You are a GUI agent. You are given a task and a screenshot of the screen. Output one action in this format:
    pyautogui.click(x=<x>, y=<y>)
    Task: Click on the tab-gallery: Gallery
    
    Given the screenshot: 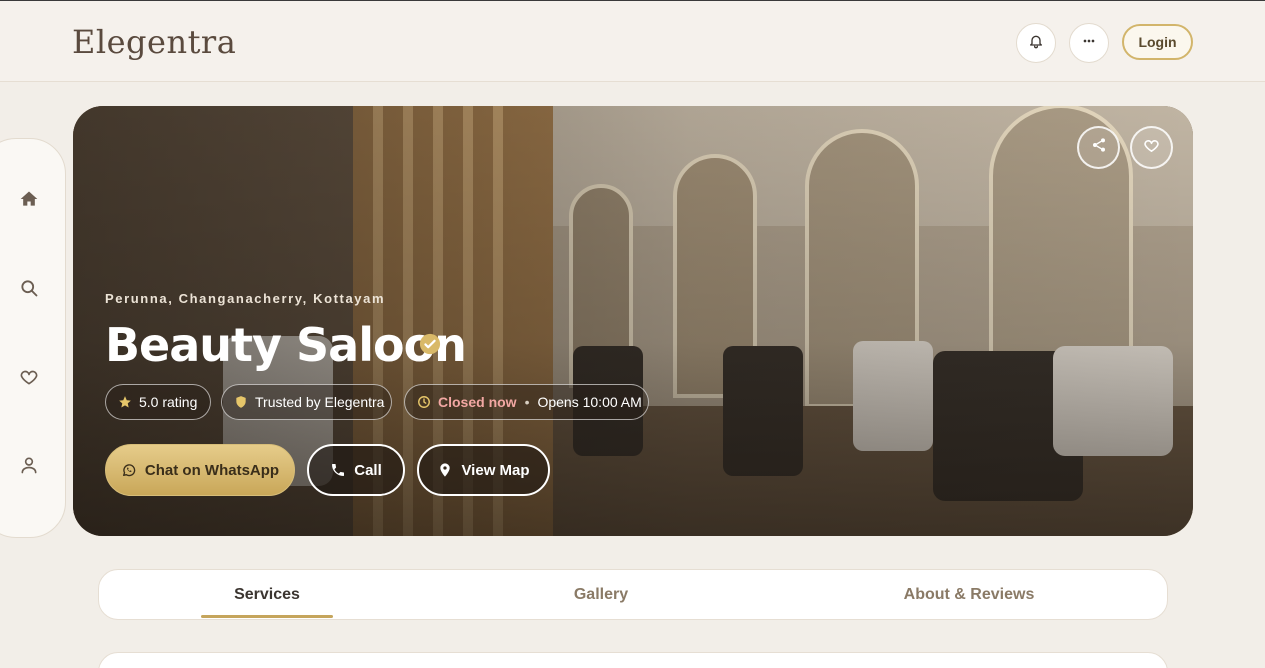 What is the action you would take?
    pyautogui.click(x=601, y=594)
    